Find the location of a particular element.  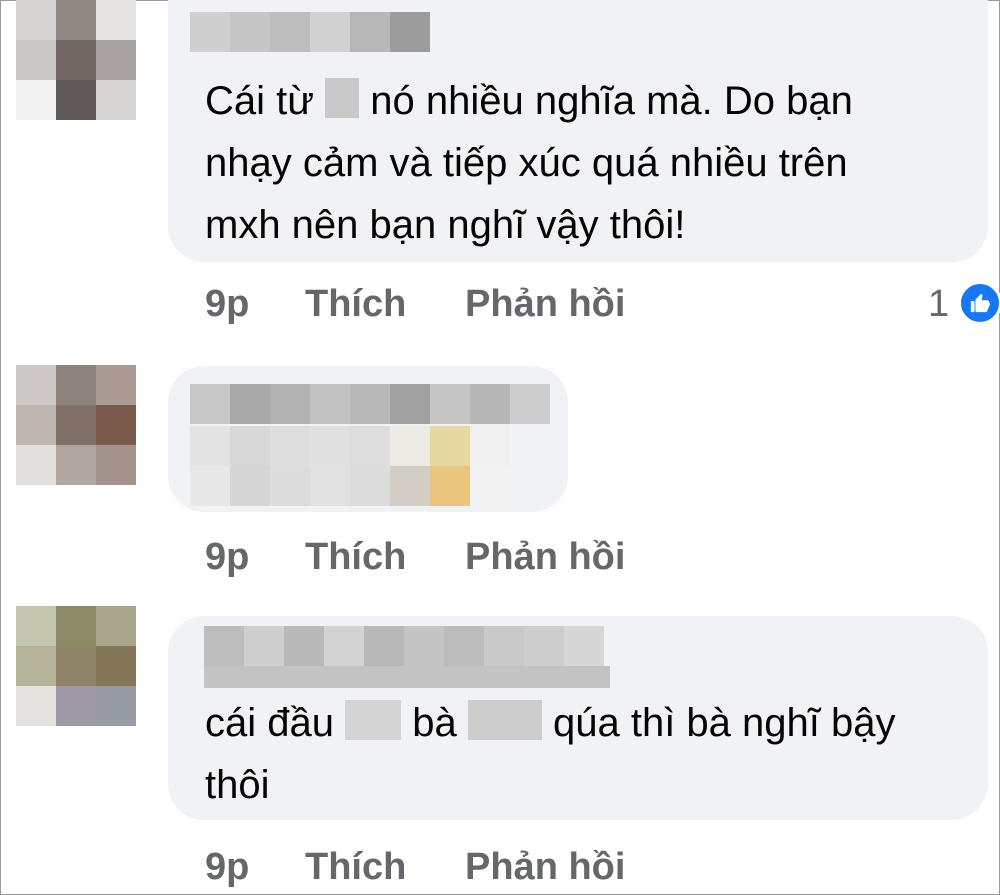

comment-text-censored is located at coordinates (350, 466).